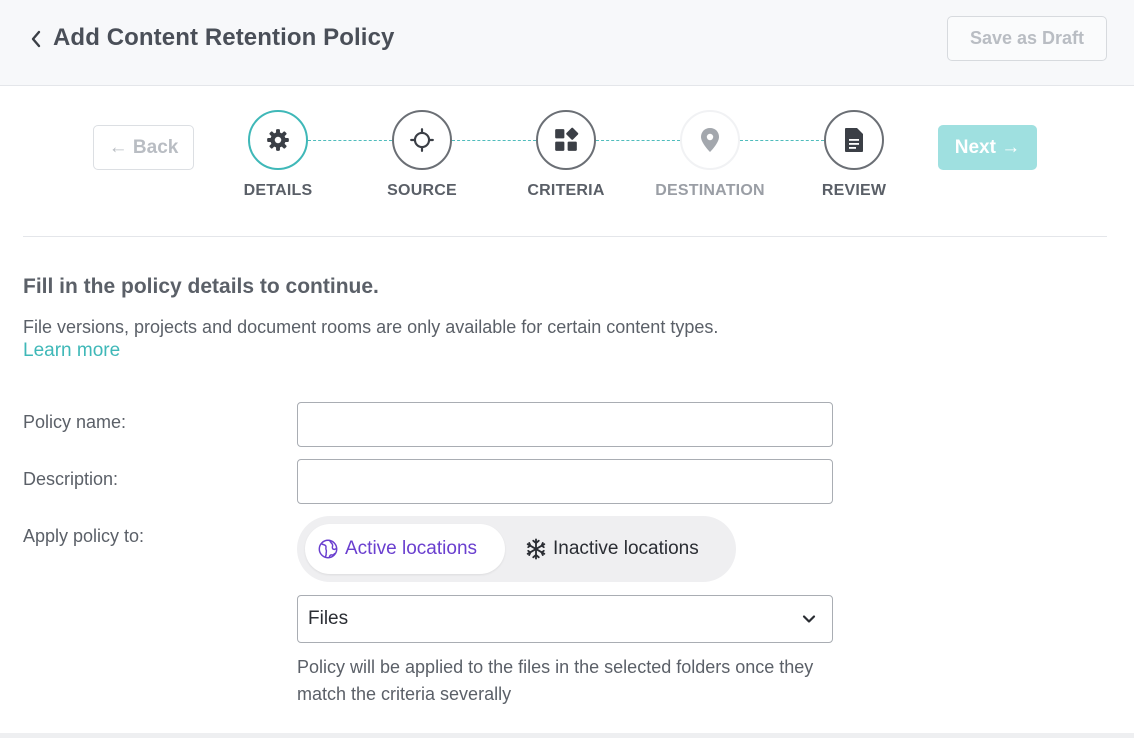  What do you see at coordinates (278, 190) in the screenshot?
I see `step-label: DETAILS` at bounding box center [278, 190].